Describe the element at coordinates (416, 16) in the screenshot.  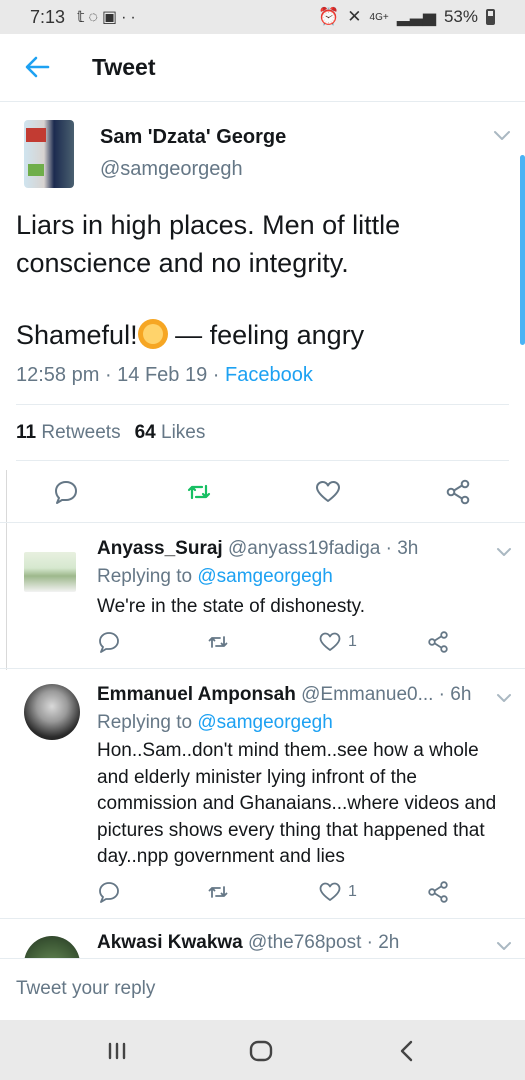
I see `signal-icon: ▂▃▅` at that location.